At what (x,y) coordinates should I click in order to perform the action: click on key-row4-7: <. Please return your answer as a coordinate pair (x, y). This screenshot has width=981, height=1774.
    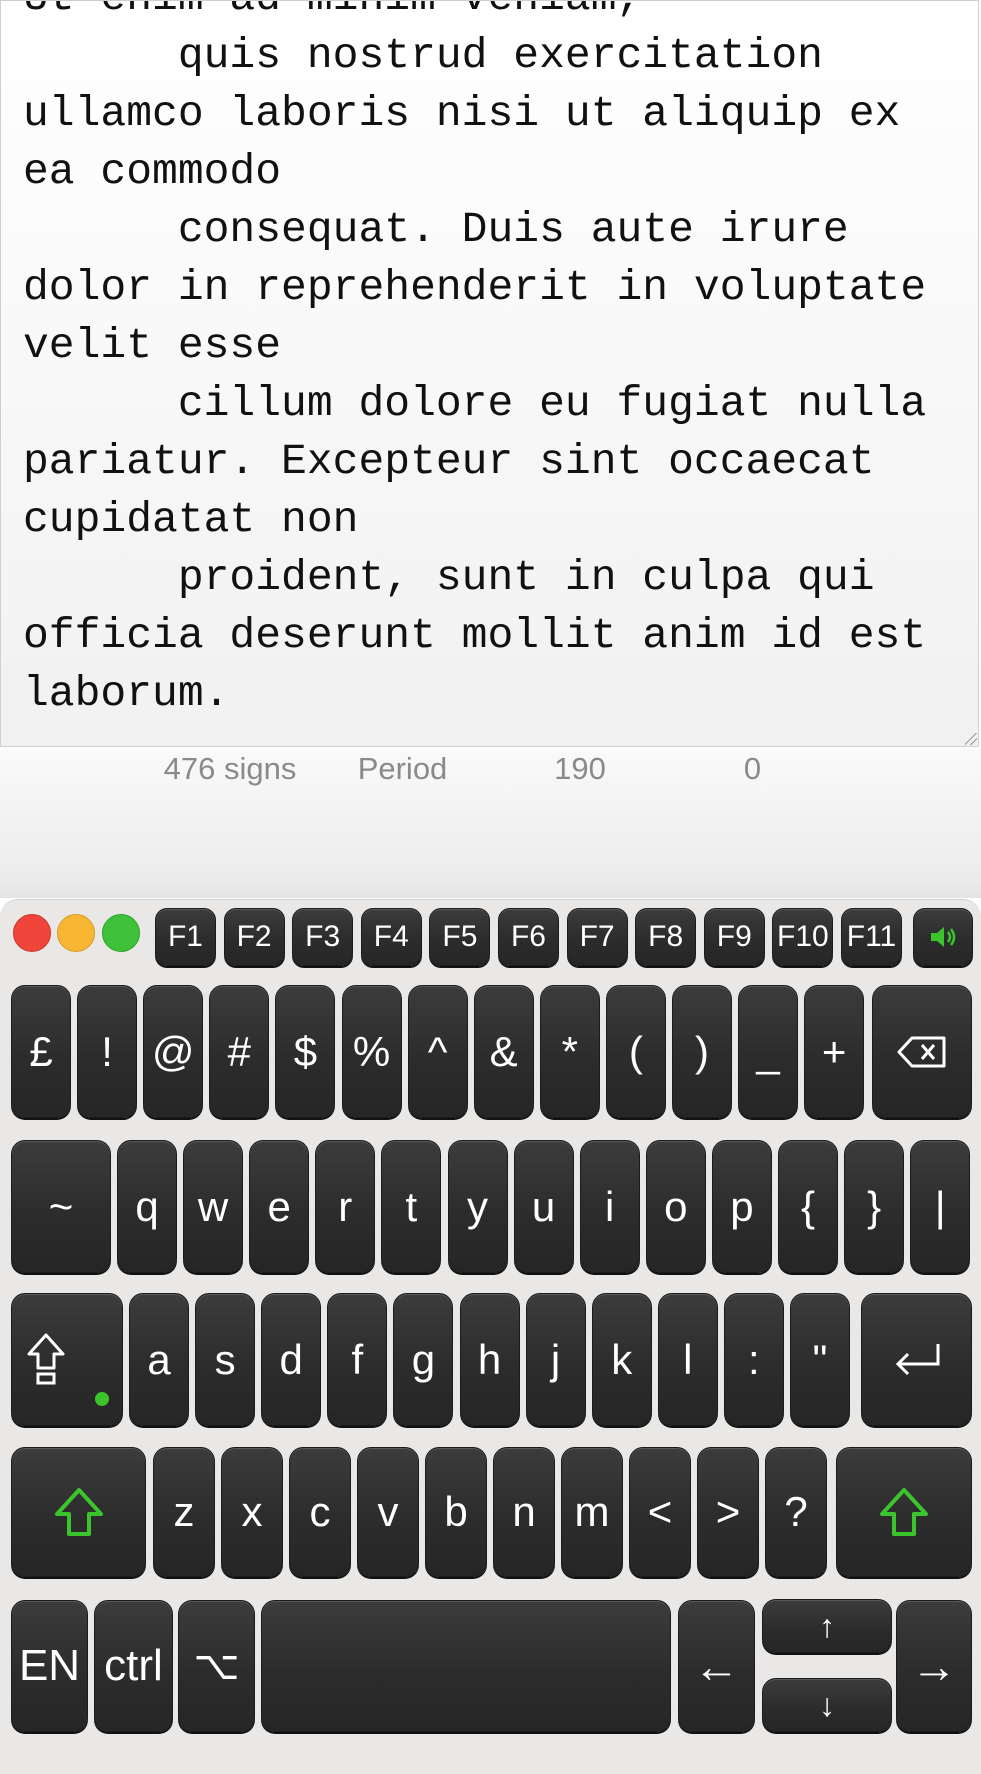
    Looking at the image, I should click on (660, 1512).